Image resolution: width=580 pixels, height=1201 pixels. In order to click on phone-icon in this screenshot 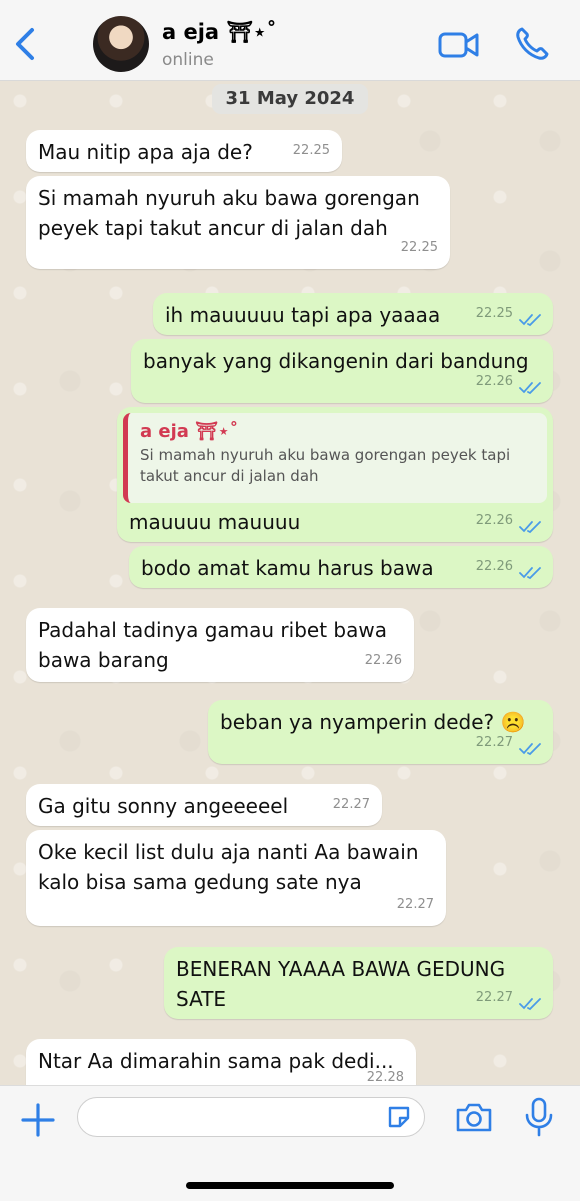, I will do `click(532, 44)`.